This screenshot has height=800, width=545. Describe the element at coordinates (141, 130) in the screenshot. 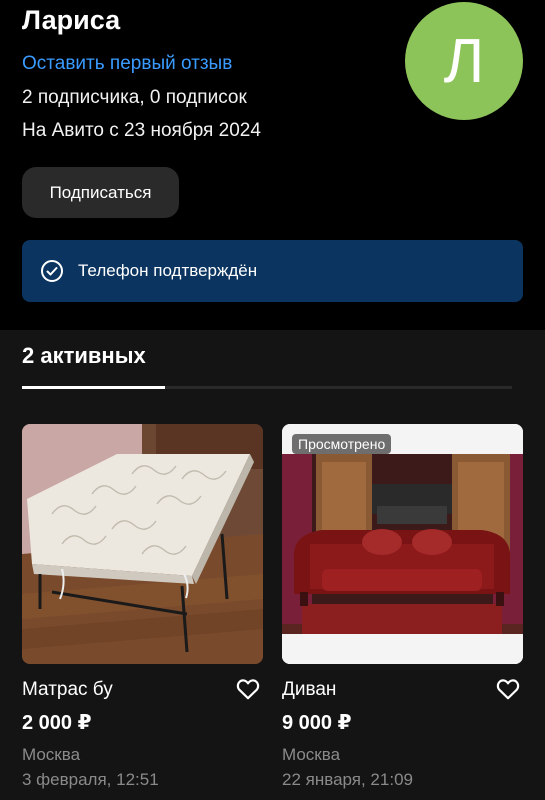

I see `member-since: На Авито с 23 ноября 2024` at that location.